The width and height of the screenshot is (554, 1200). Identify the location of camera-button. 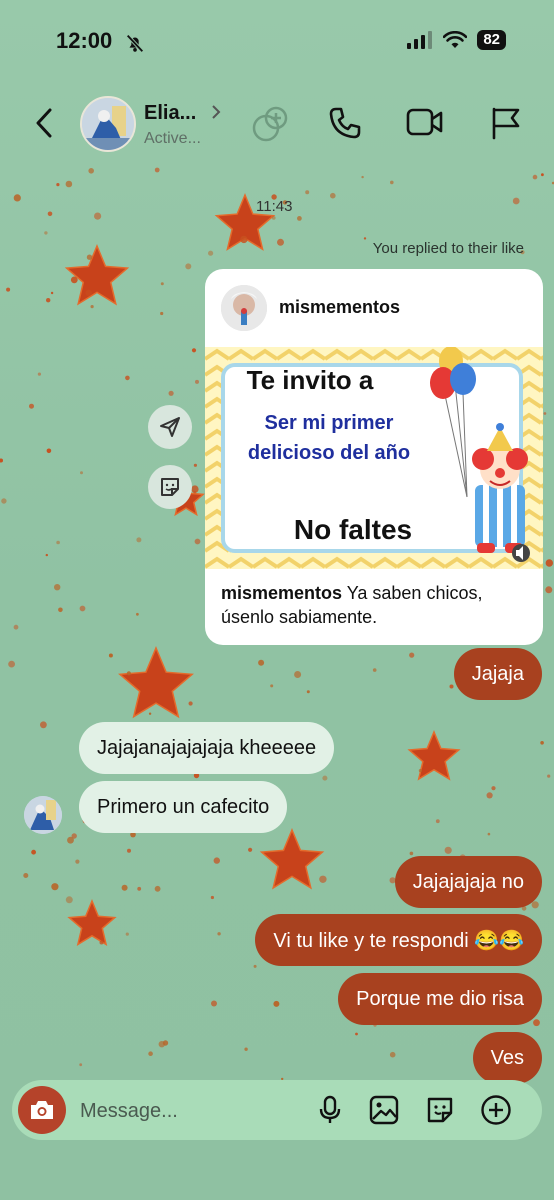
(42, 1110).